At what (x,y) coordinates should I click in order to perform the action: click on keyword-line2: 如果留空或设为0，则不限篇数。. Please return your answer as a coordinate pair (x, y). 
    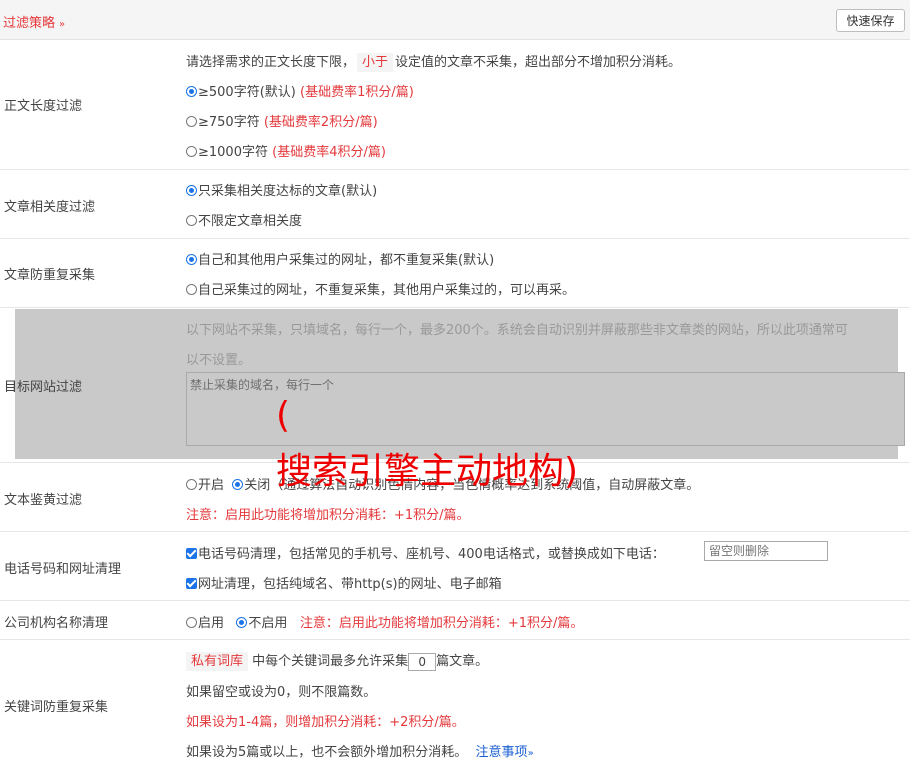
    Looking at the image, I should click on (281, 692).